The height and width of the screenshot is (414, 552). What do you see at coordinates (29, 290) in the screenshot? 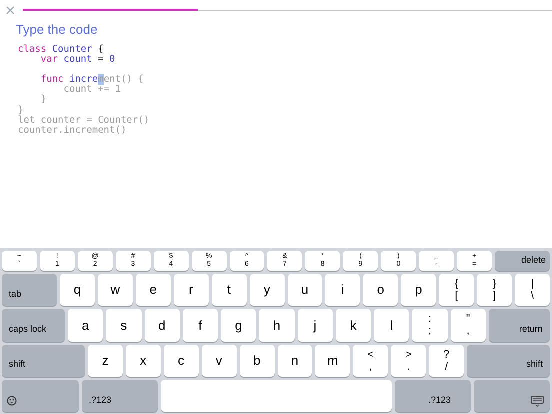
I see `tab-key: tab` at bounding box center [29, 290].